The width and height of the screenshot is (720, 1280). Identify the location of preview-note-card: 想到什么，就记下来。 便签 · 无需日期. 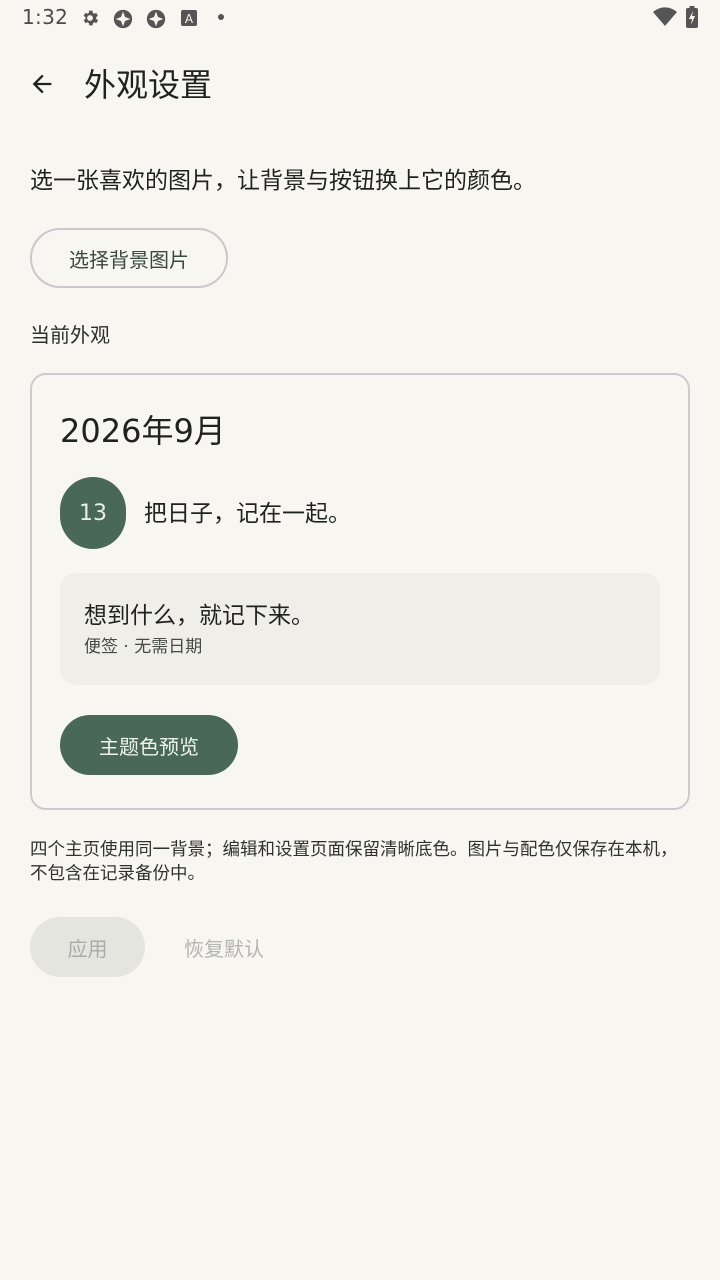
(360, 629).